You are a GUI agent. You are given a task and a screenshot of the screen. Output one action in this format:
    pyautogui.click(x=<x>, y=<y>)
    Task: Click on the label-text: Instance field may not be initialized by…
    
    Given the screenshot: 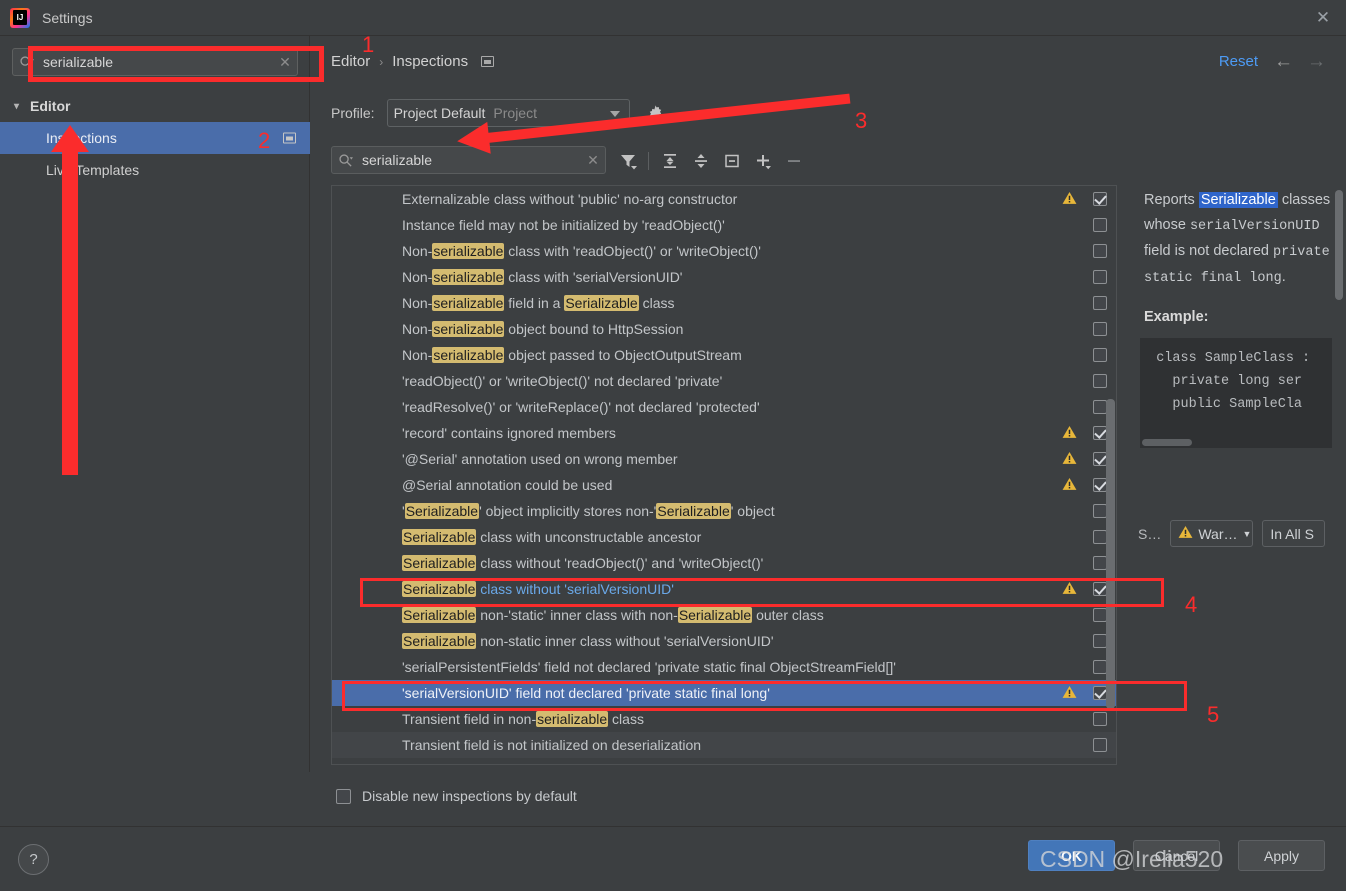 What is the action you would take?
    pyautogui.click(x=563, y=225)
    